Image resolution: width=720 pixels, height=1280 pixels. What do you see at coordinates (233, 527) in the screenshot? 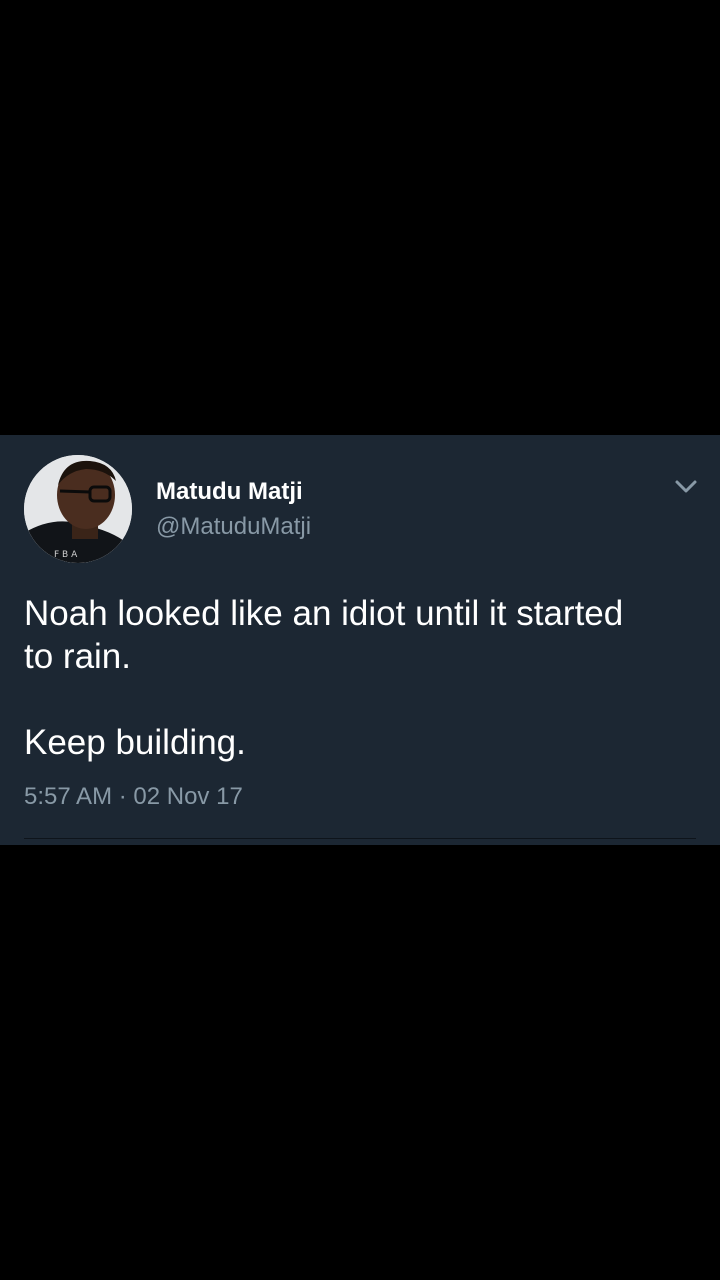
I see `author-handle: @MatuduMatji` at bounding box center [233, 527].